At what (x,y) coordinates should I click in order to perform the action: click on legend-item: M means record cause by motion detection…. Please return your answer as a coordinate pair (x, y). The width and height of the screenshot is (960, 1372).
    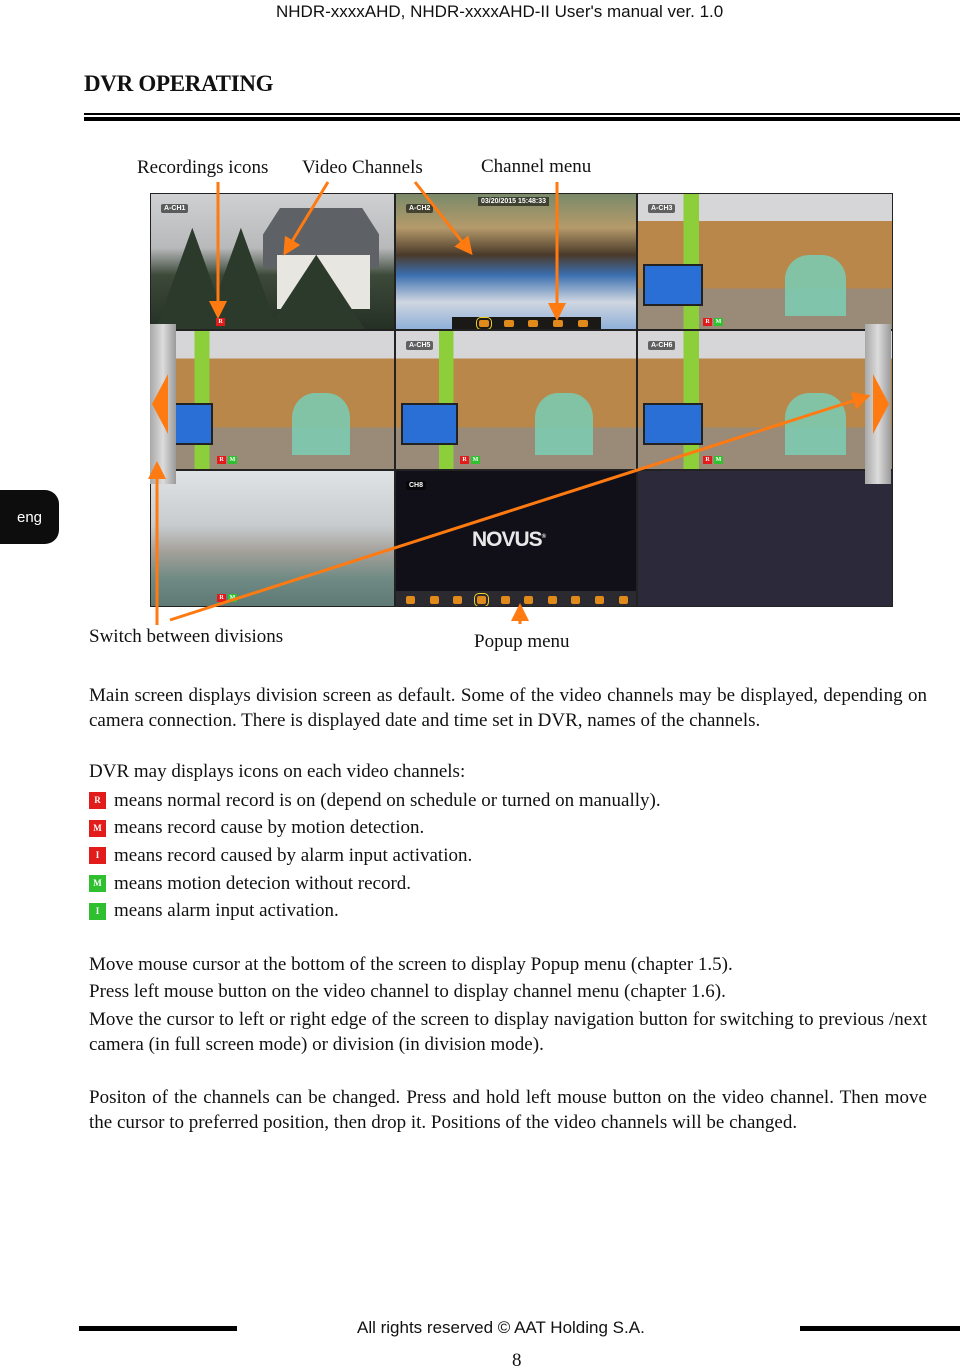
    Looking at the image, I should click on (375, 829).